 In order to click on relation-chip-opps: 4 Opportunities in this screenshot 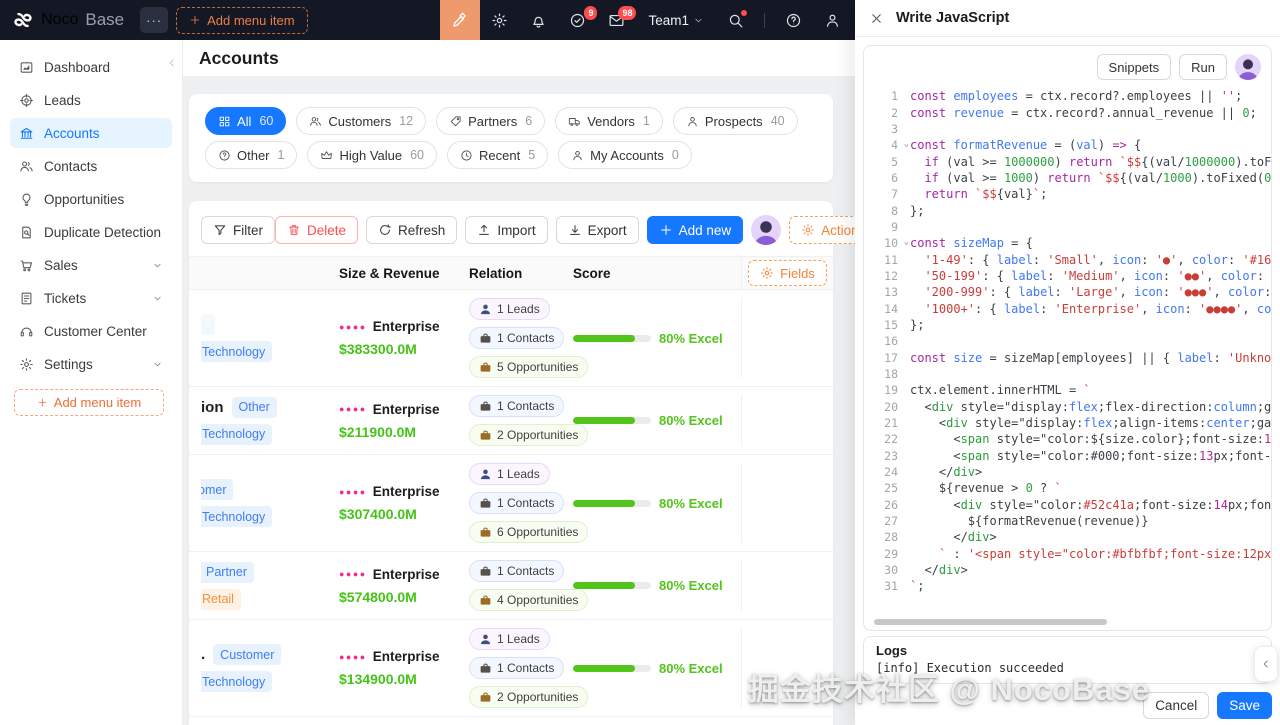, I will do `click(529, 600)`.